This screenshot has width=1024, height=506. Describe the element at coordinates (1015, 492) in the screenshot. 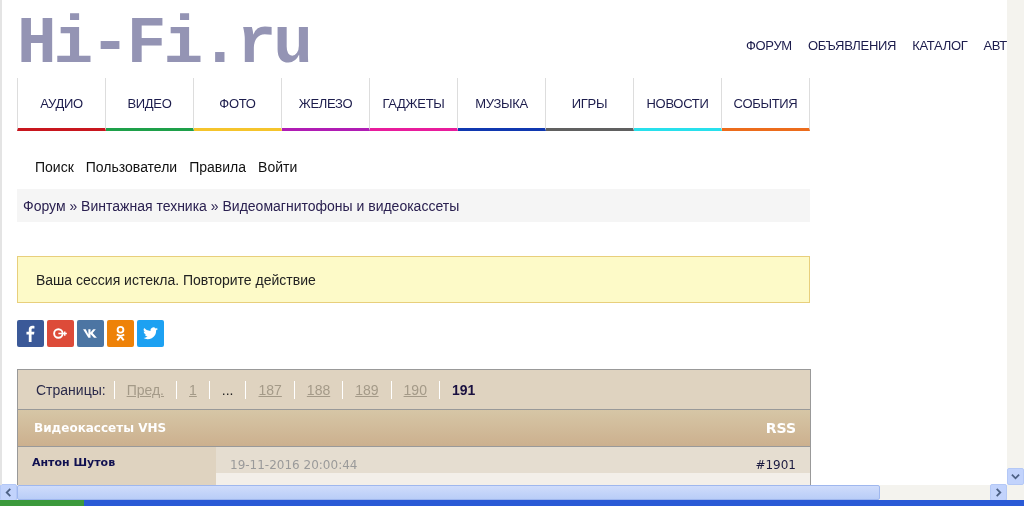

I see `scrollbar-corner` at that location.